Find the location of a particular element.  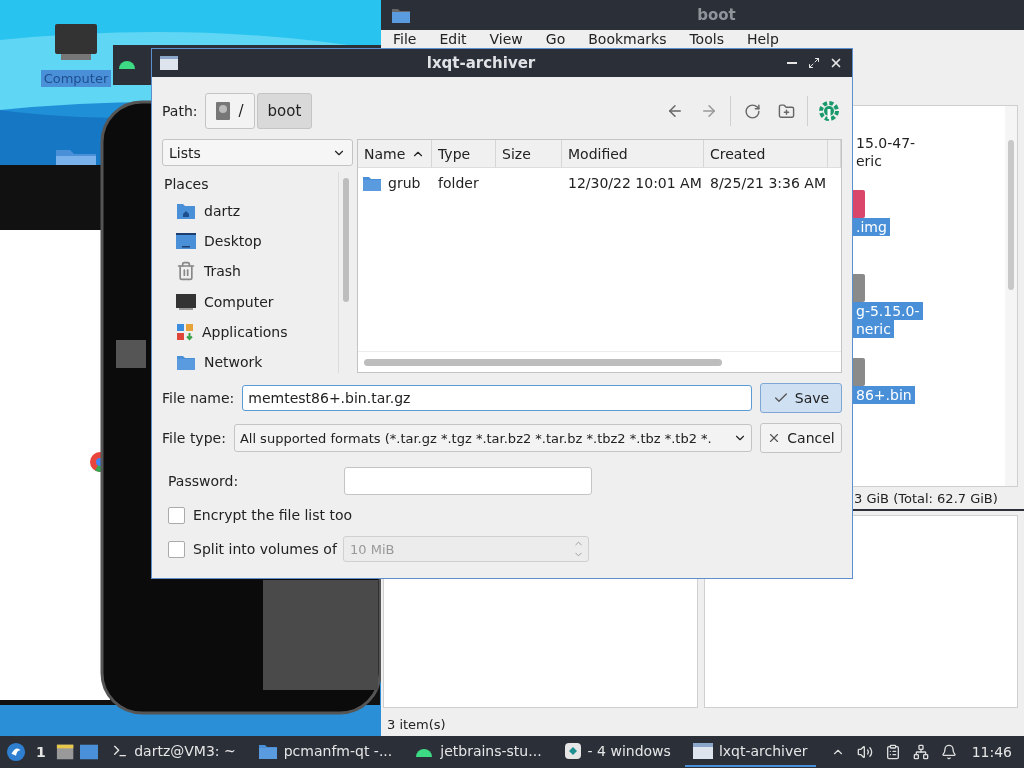

checkbox-label: Encrypt the file list too is located at coordinates (273, 515).